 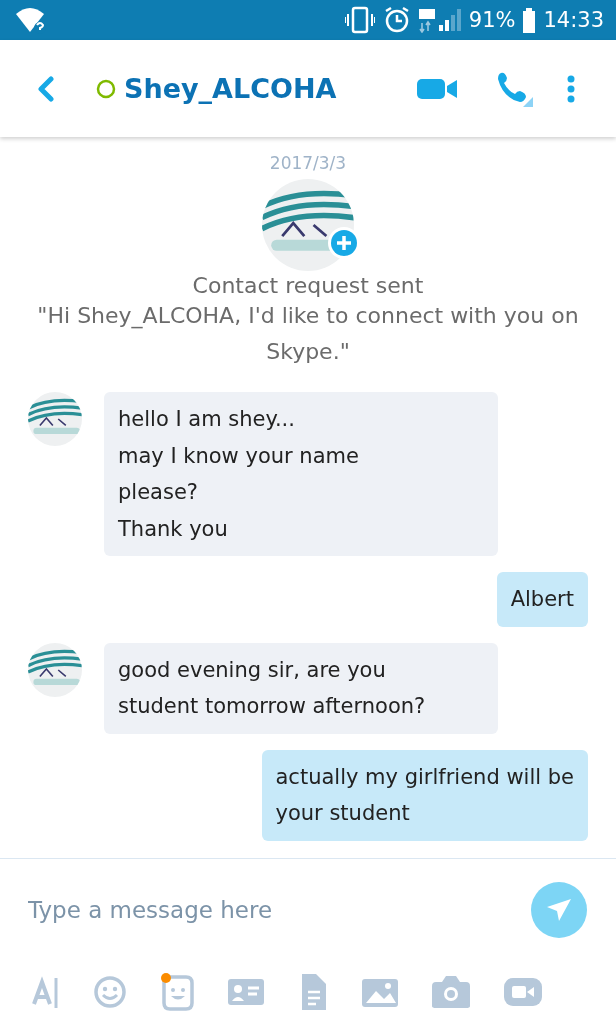 I want to click on sticker-button, so click(x=177, y=992).